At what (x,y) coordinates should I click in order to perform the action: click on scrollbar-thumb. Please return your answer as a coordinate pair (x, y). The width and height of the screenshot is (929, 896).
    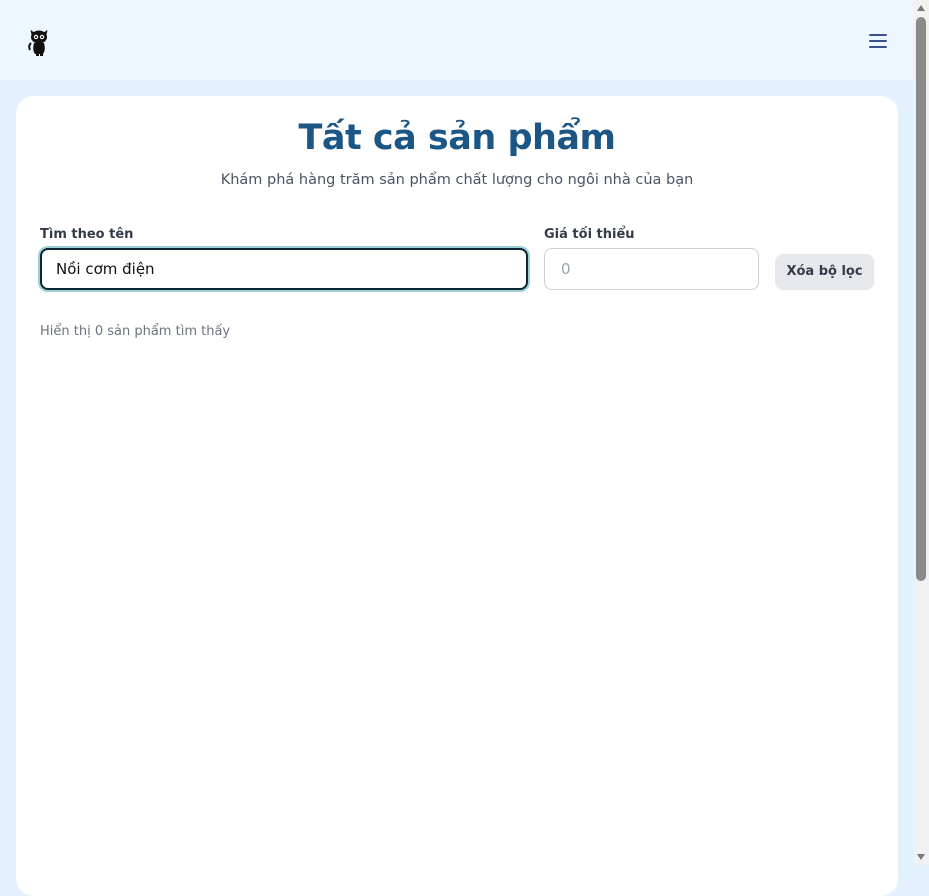
    Looking at the image, I should click on (921, 299).